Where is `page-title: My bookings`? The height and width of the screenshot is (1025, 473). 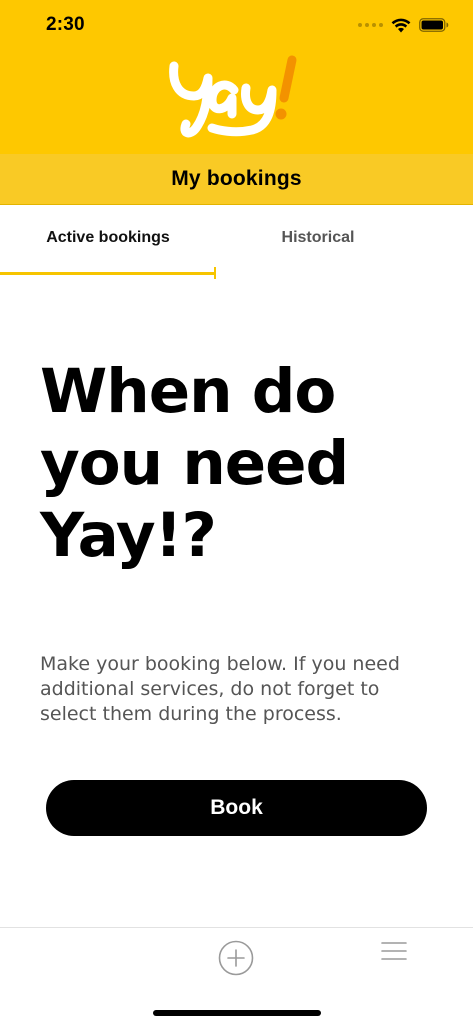 page-title: My bookings is located at coordinates (236, 178).